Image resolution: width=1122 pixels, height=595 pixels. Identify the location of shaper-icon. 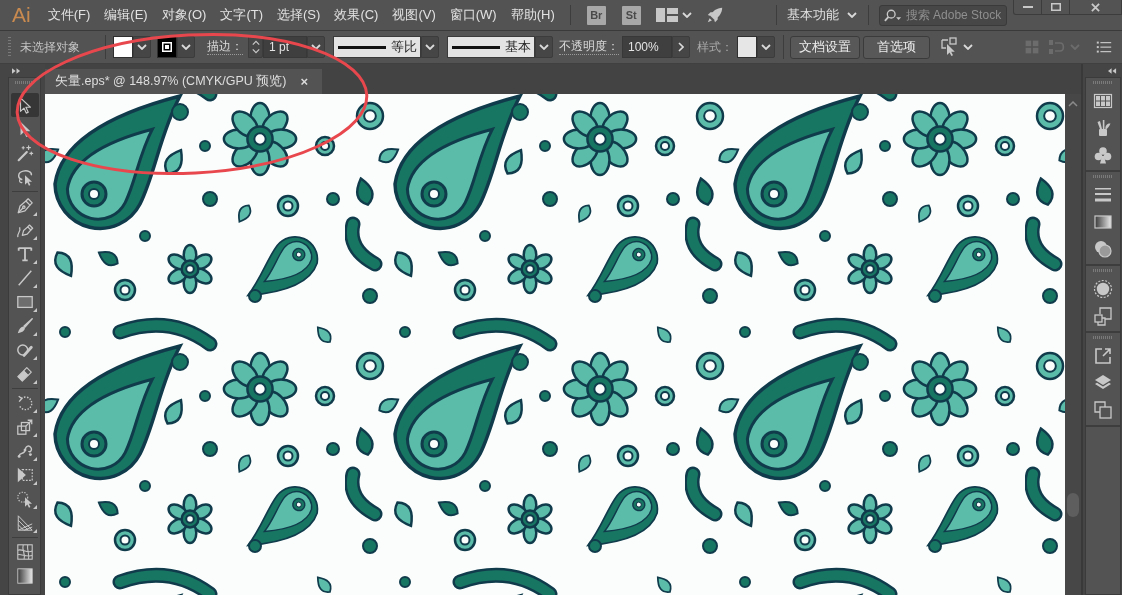
(24, 350).